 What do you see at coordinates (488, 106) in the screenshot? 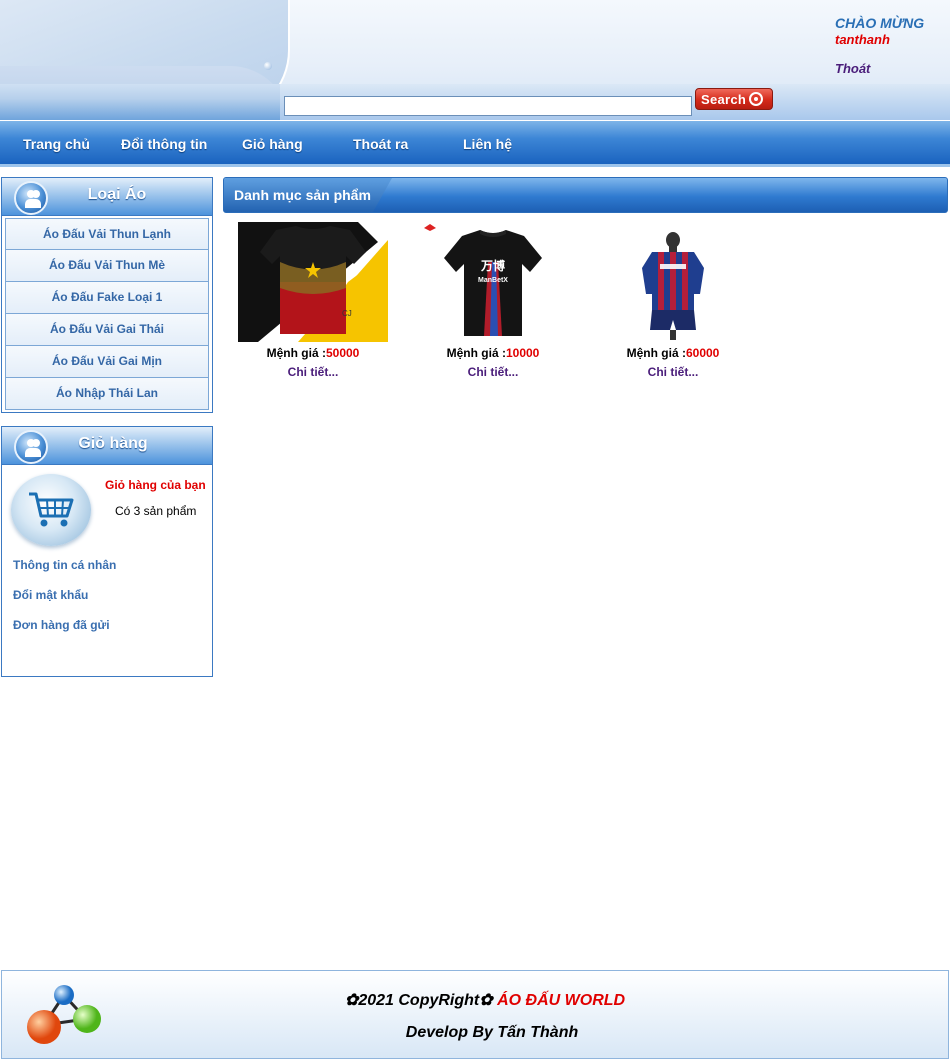
I see `search-input` at bounding box center [488, 106].